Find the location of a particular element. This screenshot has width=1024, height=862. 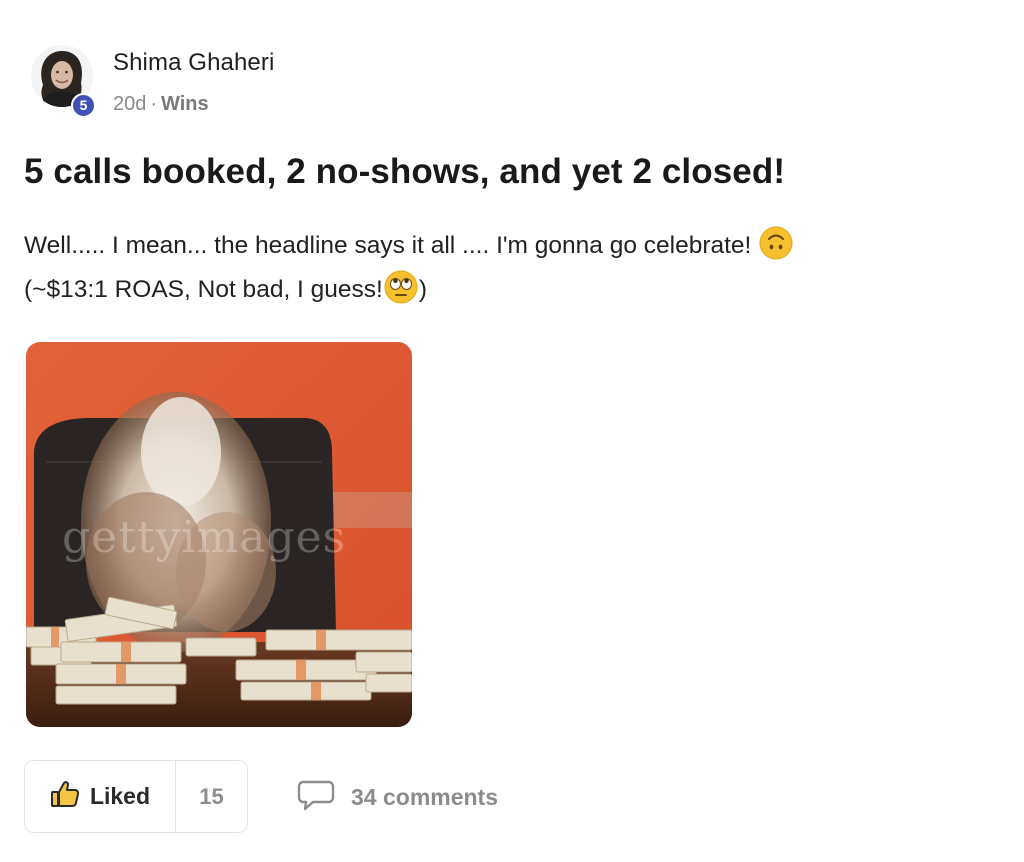

comments-button: 34 comments is located at coordinates (397, 797).